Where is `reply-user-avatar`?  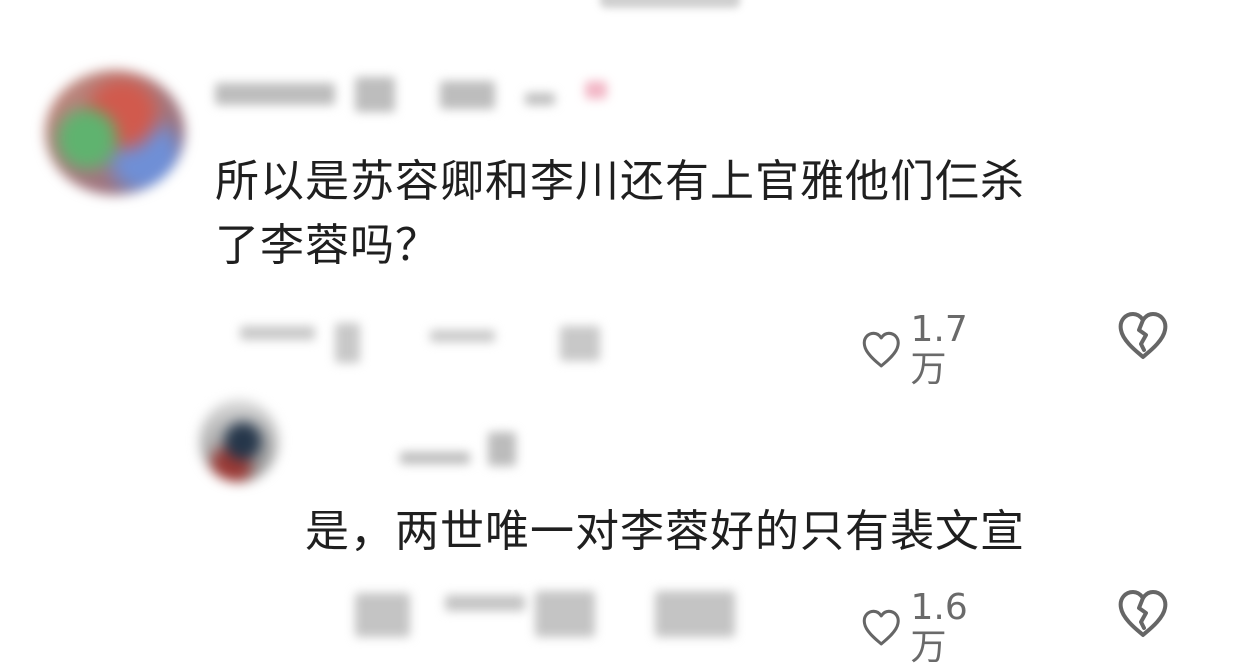 reply-user-avatar is located at coordinates (239, 441).